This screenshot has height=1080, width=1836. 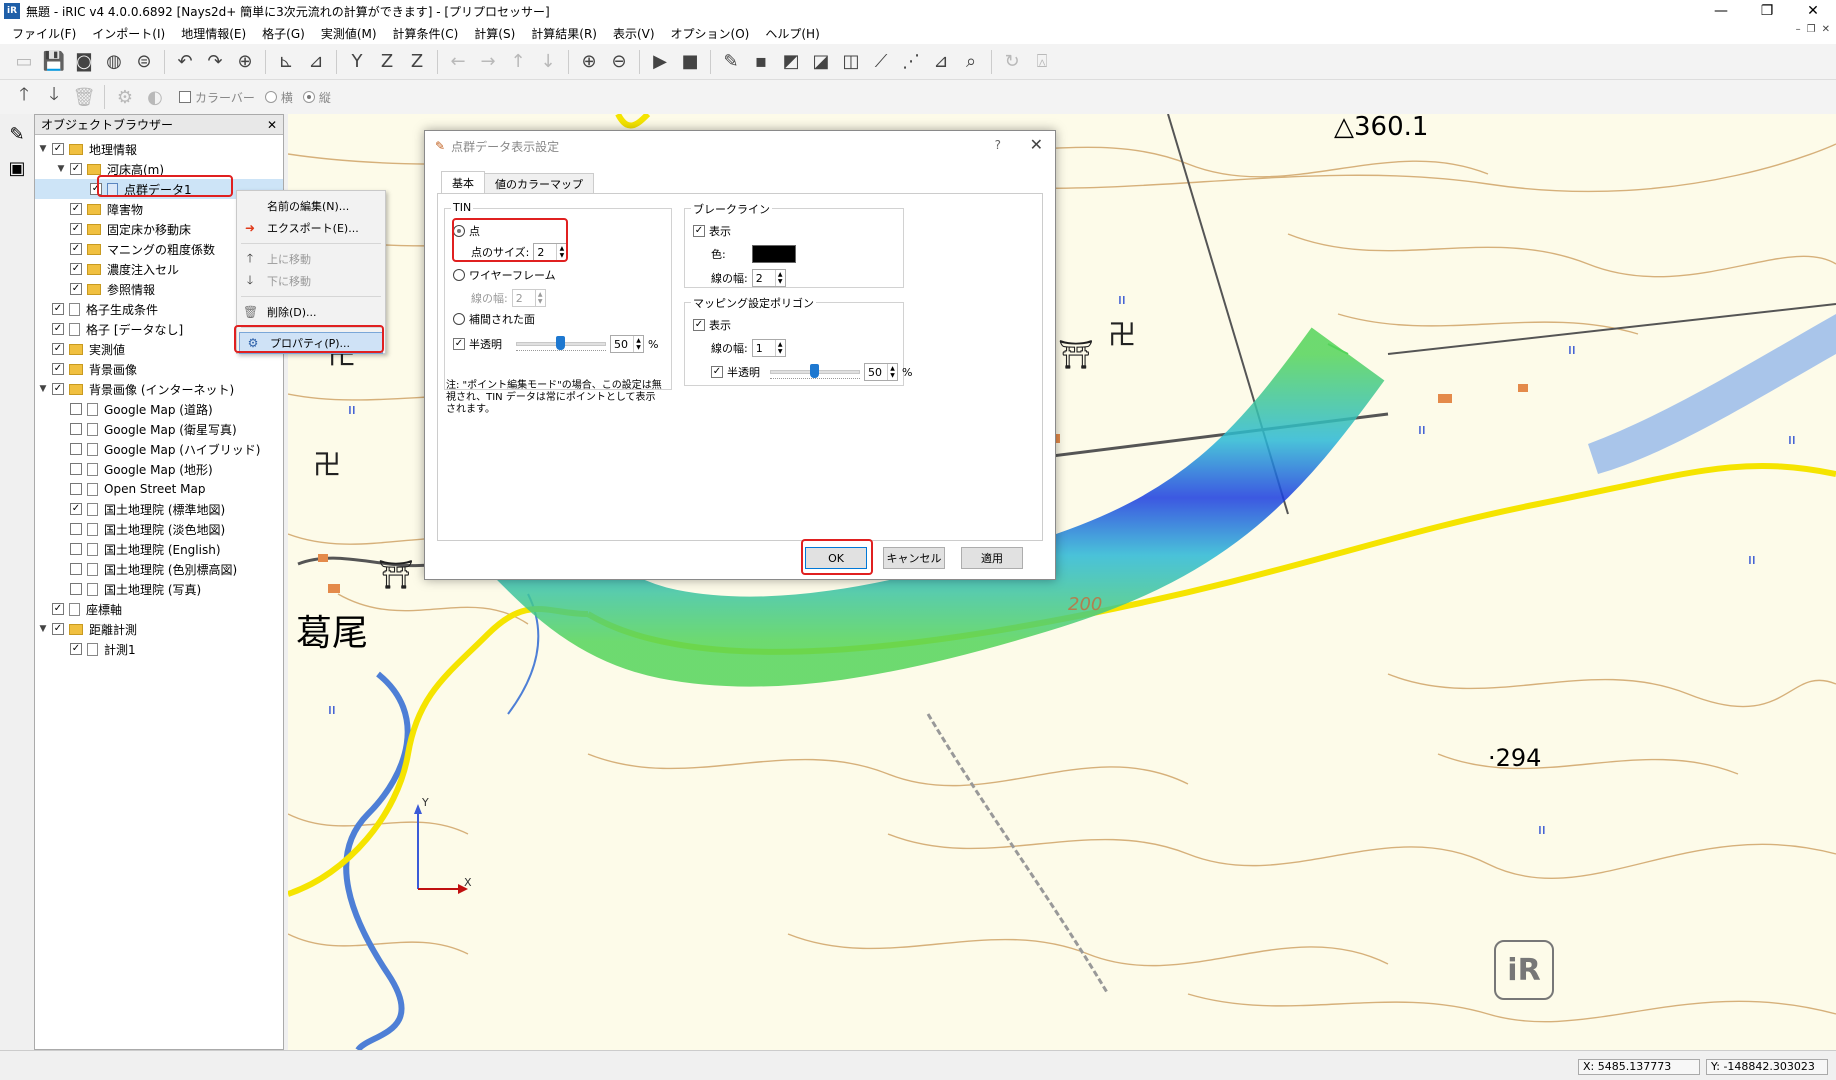 I want to click on mapping-polygon-show-row: ✓ 表示, so click(x=712, y=325).